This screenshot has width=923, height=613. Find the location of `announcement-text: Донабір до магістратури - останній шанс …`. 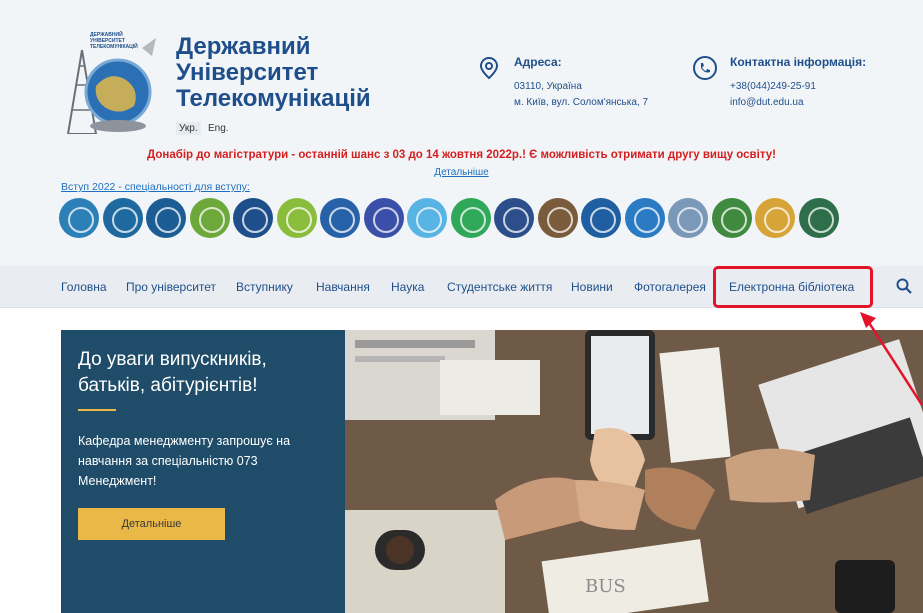

announcement-text: Донабір до магістратури - останній шанс … is located at coordinates (461, 155).